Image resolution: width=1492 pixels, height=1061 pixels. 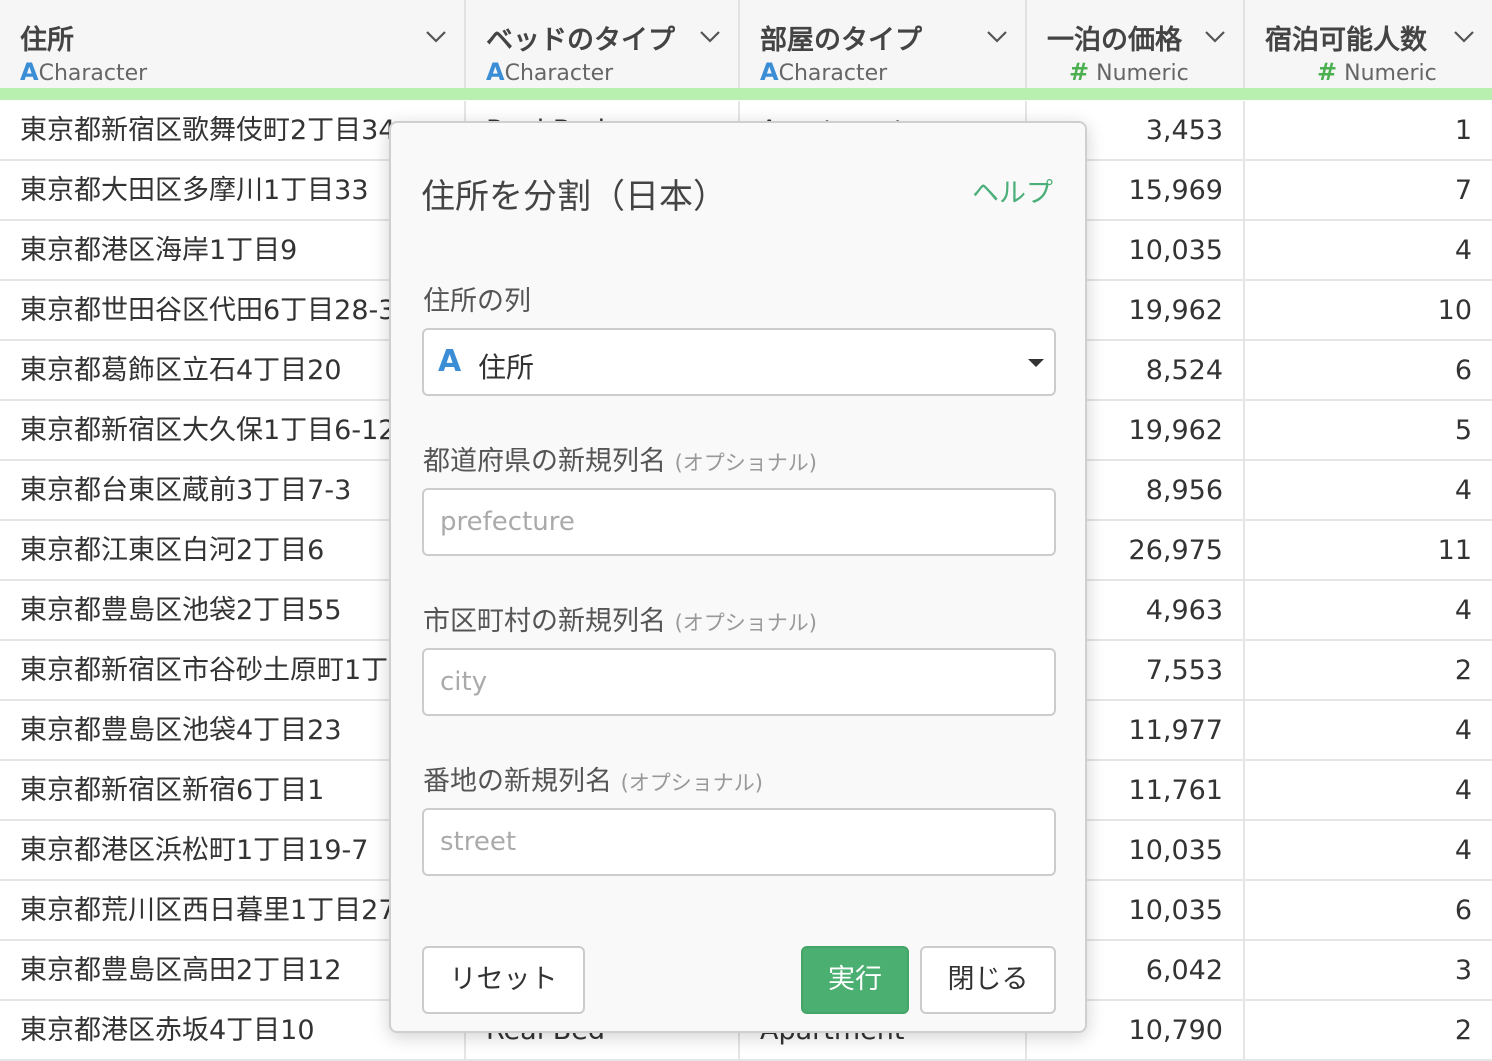 What do you see at coordinates (739, 682) in the screenshot?
I see `city-input` at bounding box center [739, 682].